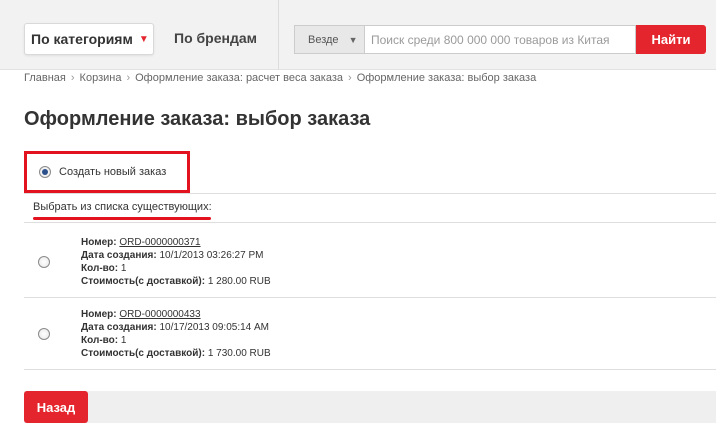  Describe the element at coordinates (278, 35) in the screenshot. I see `header-divider` at that location.